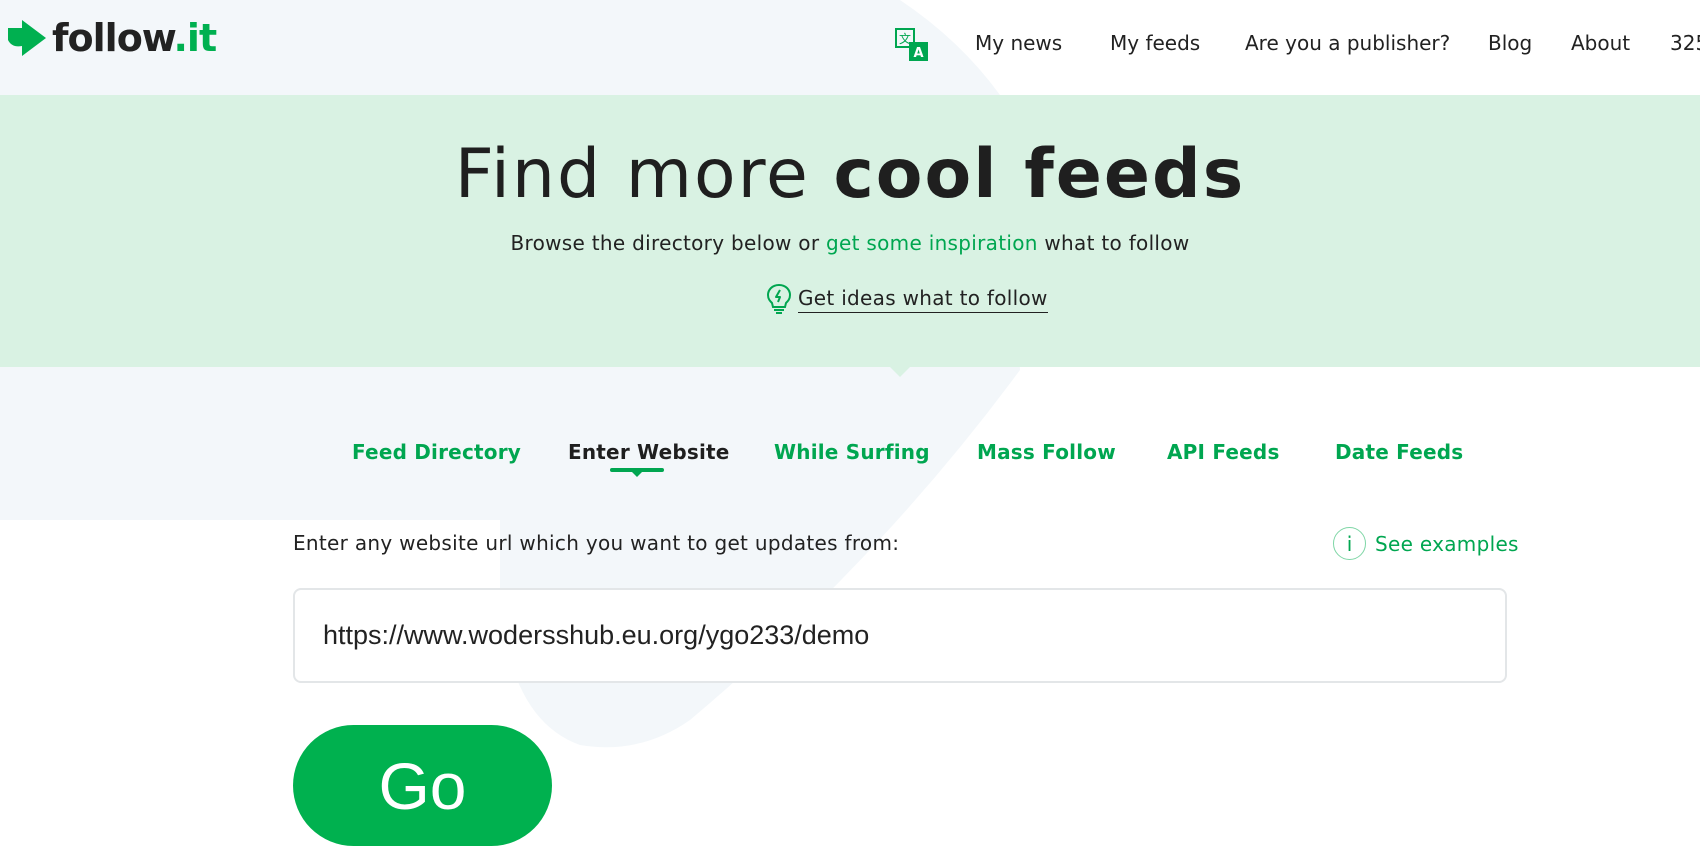  What do you see at coordinates (1113, 243) in the screenshot?
I see `subtitle-after: what to follow` at bounding box center [1113, 243].